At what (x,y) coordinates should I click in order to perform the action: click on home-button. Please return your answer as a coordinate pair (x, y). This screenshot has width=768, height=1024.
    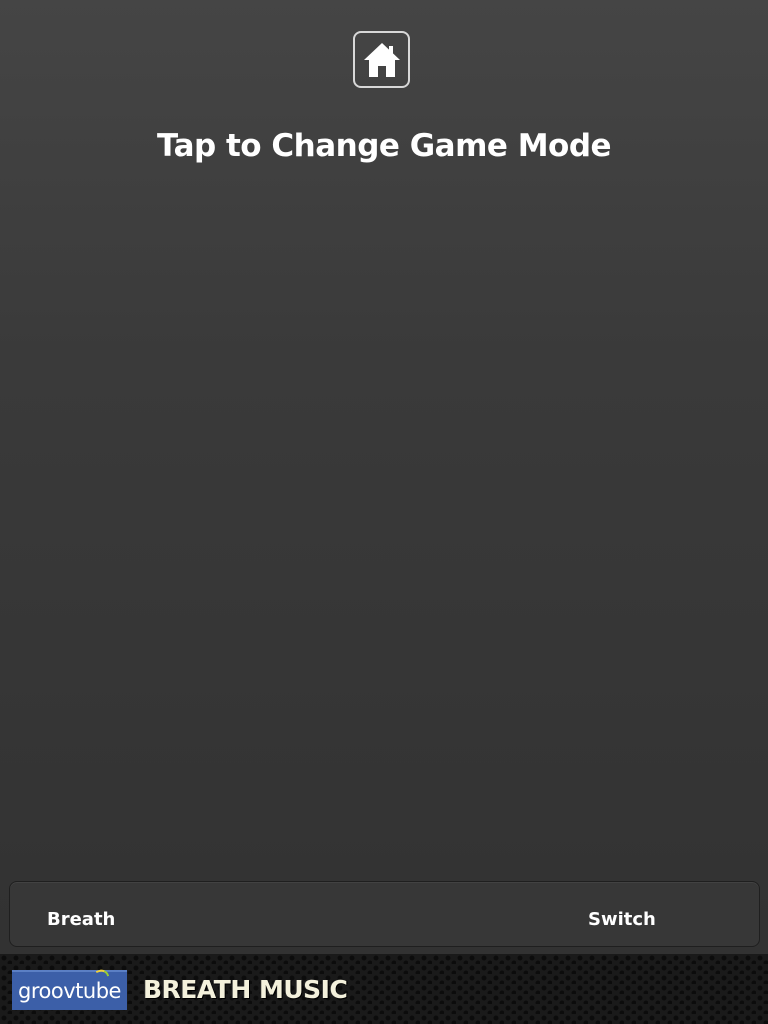
    Looking at the image, I should click on (381, 59).